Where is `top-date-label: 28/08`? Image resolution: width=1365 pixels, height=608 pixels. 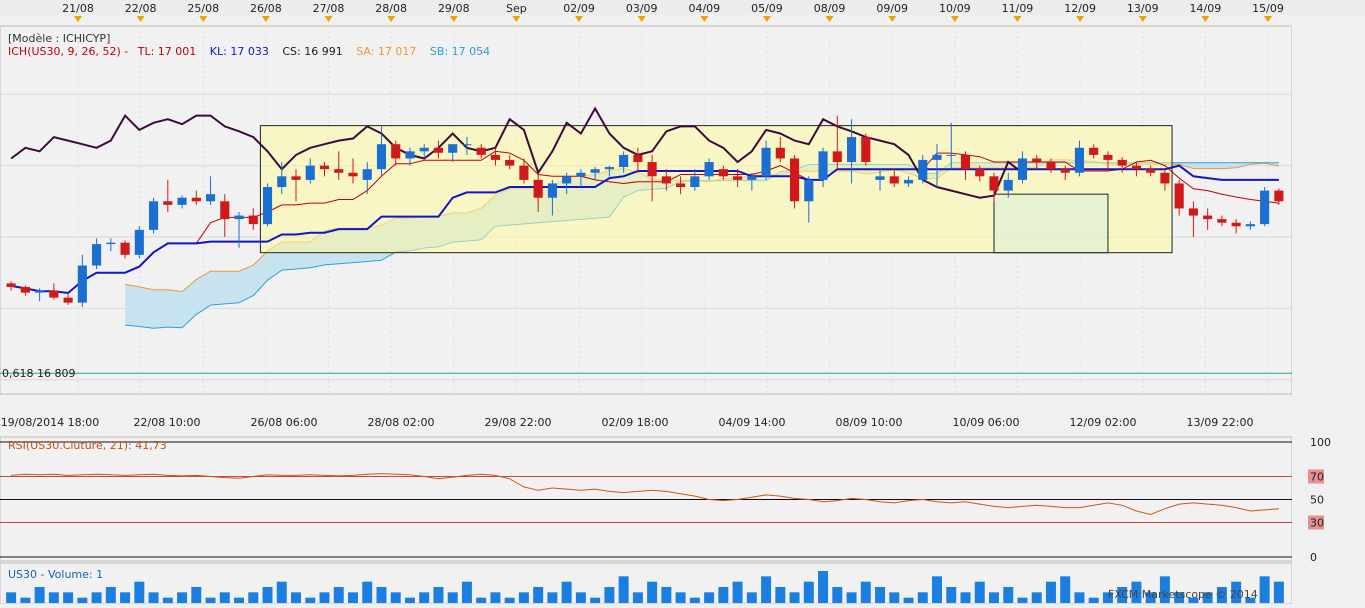
top-date-label: 28/08 is located at coordinates (391, 8).